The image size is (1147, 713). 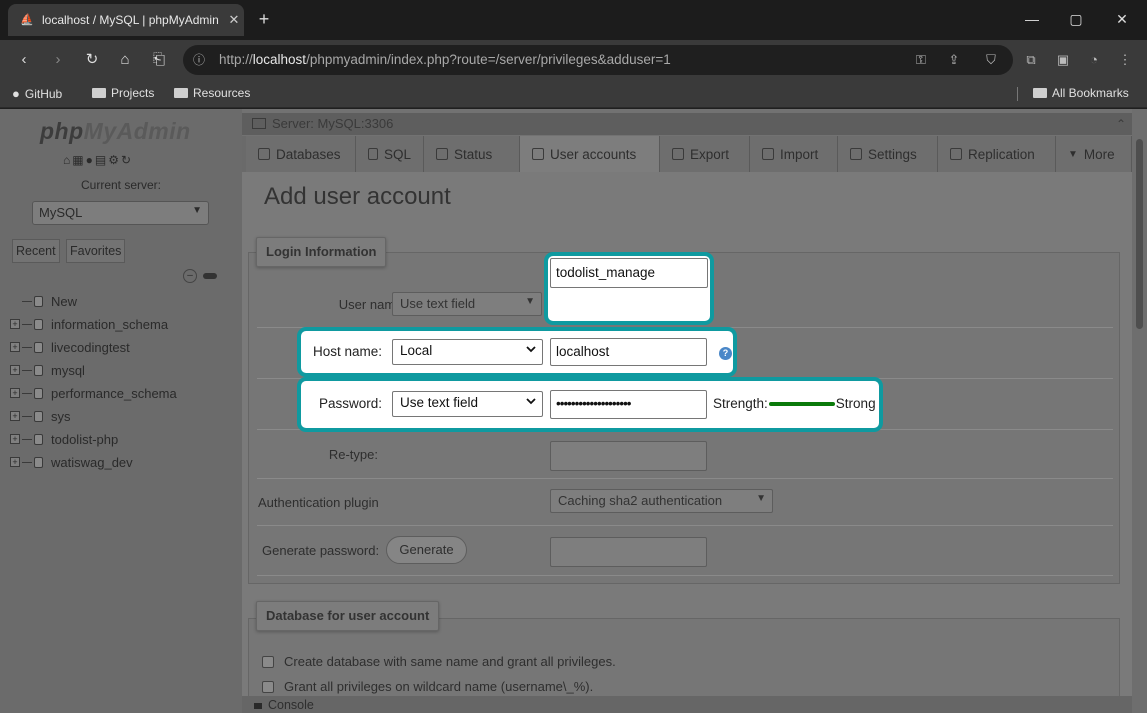 I want to click on link-icon, so click(x=210, y=276).